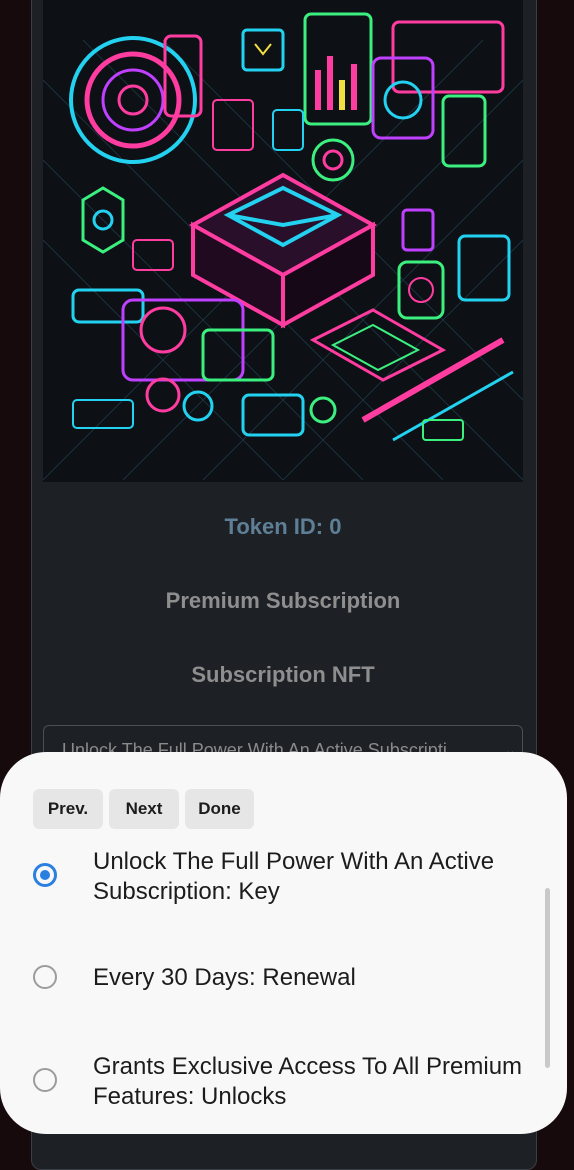 This screenshot has width=574, height=1170. Describe the element at coordinates (68, 809) in the screenshot. I see `prev-button: Prev.` at that location.